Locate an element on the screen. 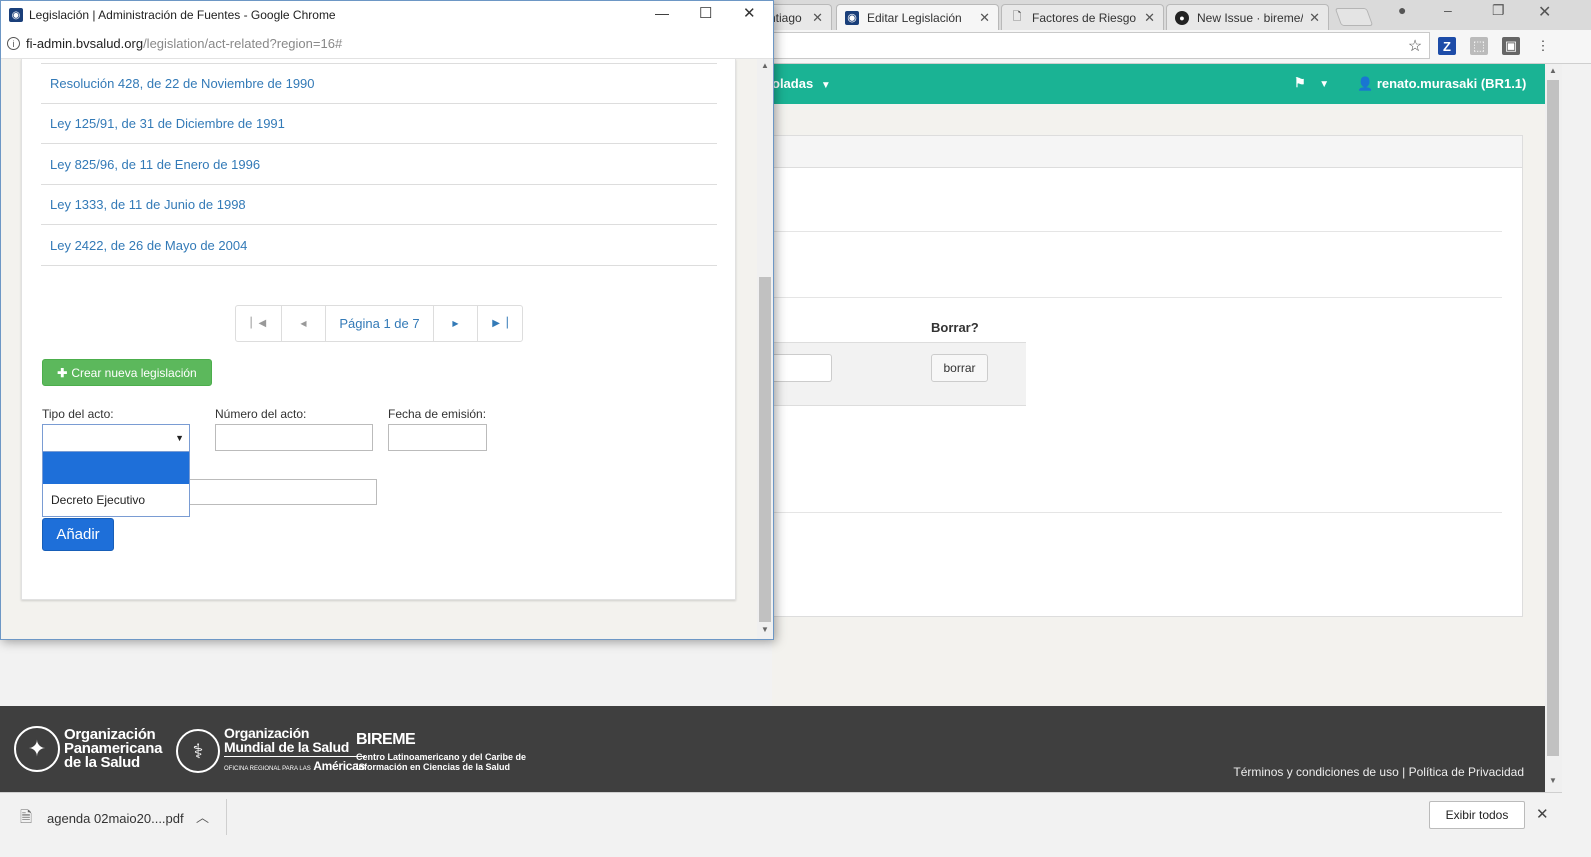 This screenshot has width=1591, height=857. user-label: renato.murasaki (BR1.1) is located at coordinates (1451, 83).